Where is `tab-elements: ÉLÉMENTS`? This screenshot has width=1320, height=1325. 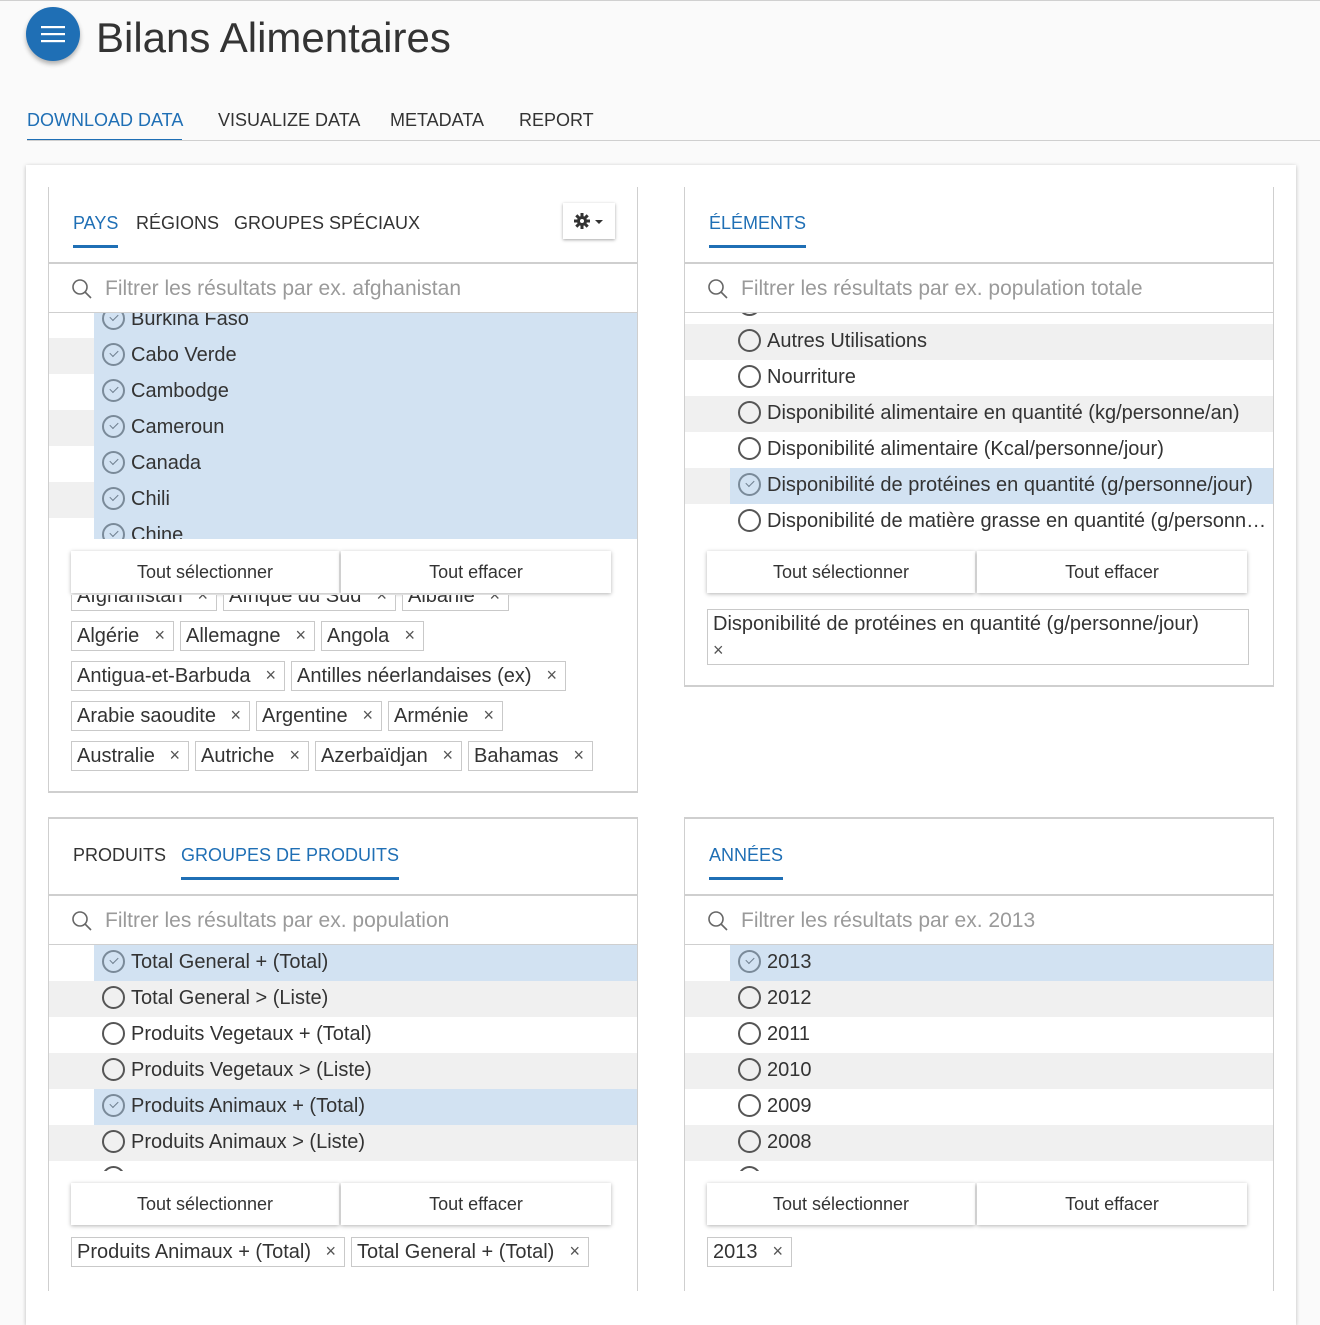
tab-elements: ÉLÉMENTS is located at coordinates (758, 229).